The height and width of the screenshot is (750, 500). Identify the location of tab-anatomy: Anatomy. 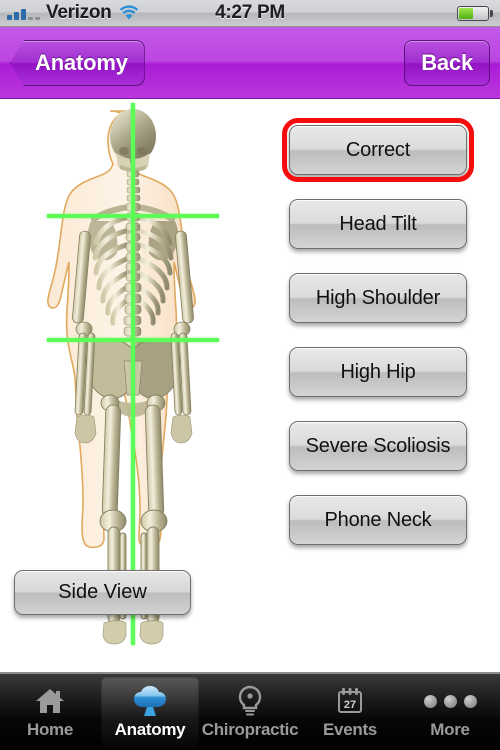
(150, 712).